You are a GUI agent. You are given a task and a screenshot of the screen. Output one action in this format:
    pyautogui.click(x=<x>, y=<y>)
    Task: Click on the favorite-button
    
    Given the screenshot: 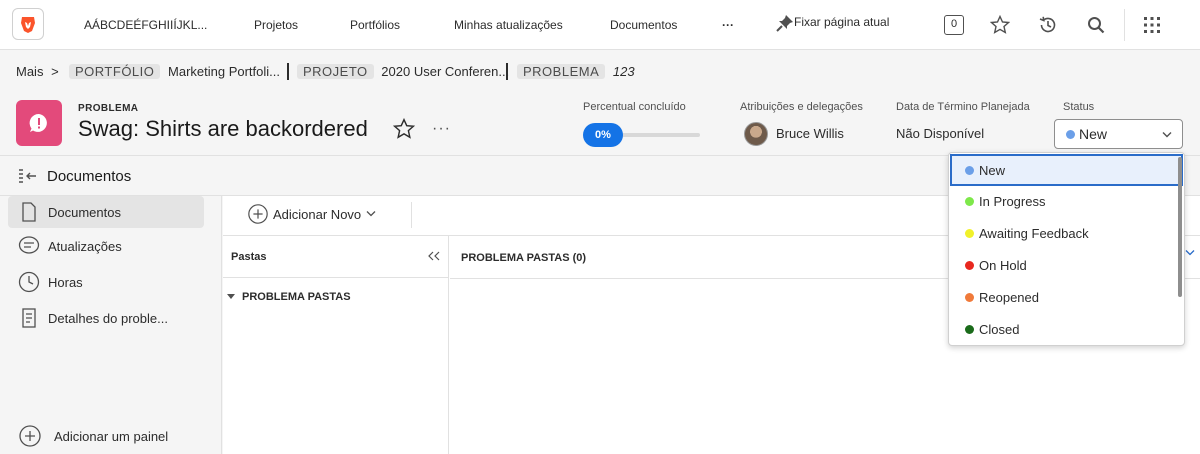 What is the action you would take?
    pyautogui.click(x=1000, y=25)
    